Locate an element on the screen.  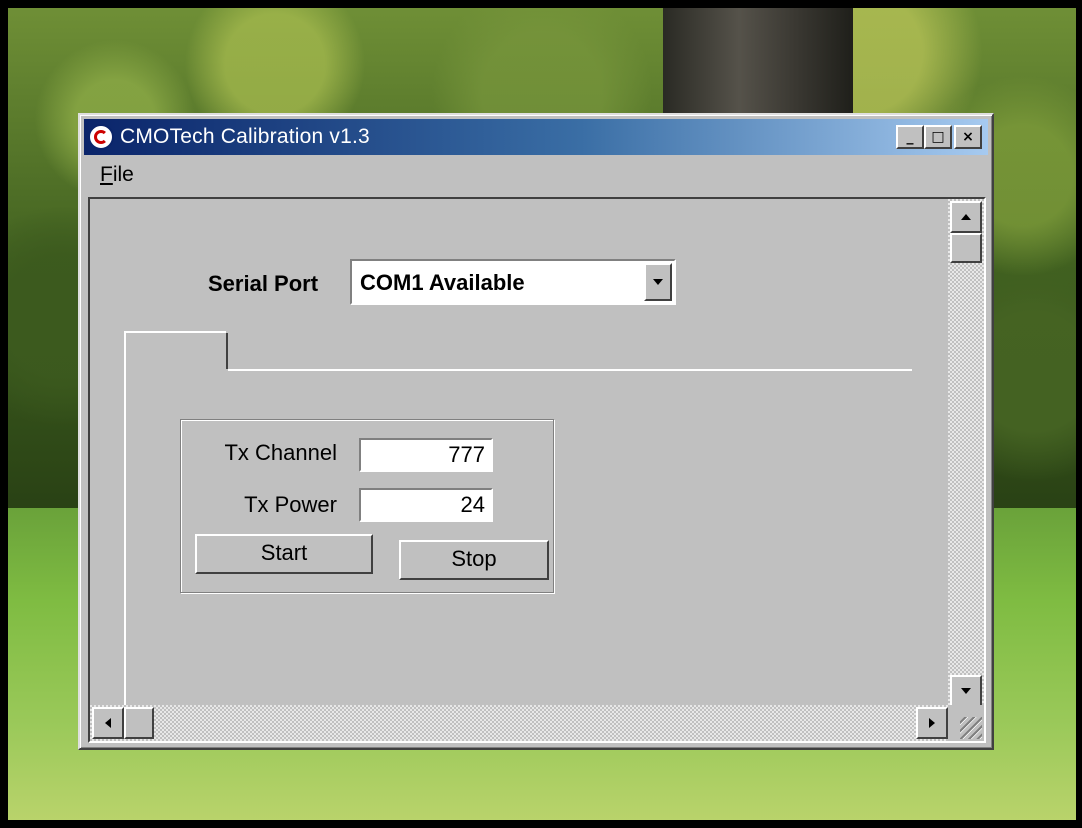
tab-strip-line is located at coordinates (570, 370).